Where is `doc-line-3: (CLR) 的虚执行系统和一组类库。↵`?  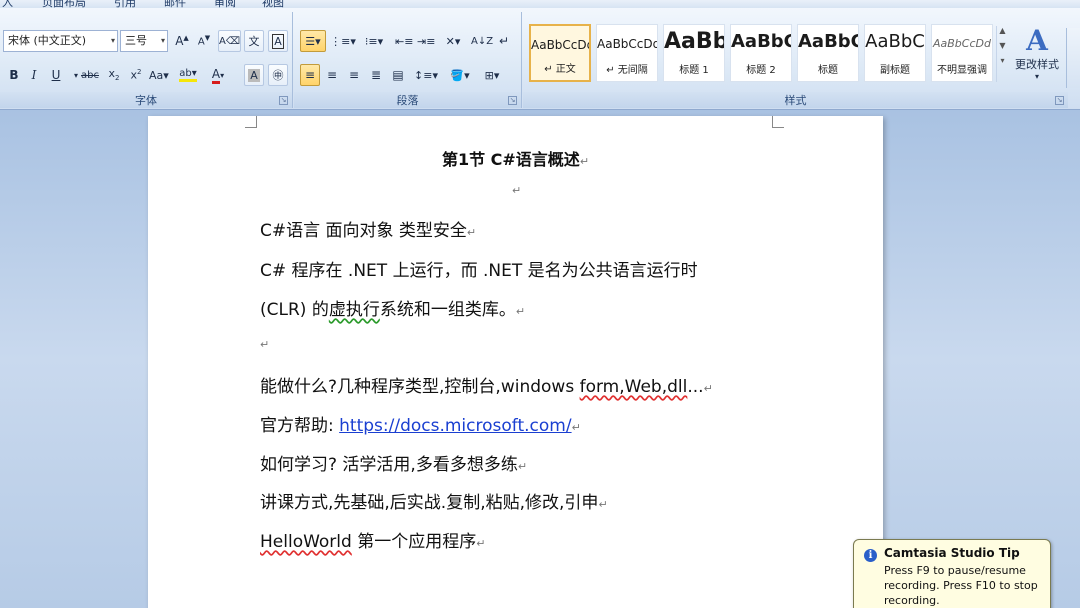 doc-line-3: (CLR) 的虚执行系统和一组类库。↵ is located at coordinates (392, 307).